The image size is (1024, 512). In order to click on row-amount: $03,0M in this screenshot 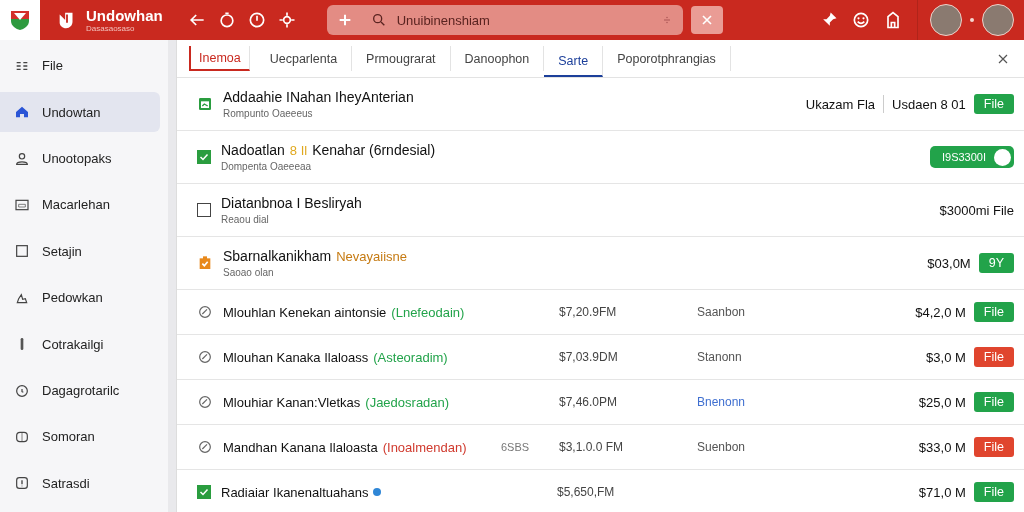, I will do `click(949, 263)`.